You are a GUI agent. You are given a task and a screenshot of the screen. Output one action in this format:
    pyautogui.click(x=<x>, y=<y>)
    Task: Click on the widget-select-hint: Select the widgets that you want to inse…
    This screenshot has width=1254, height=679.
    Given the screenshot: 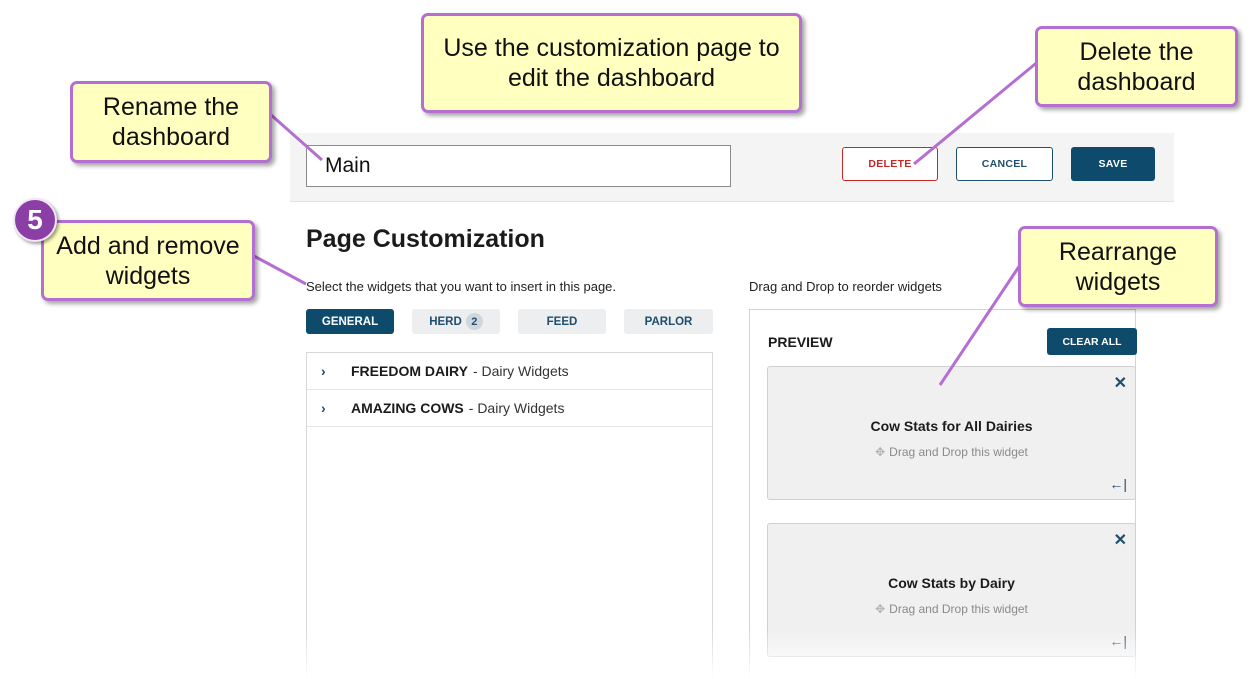 What is the action you would take?
    pyautogui.click(x=461, y=286)
    